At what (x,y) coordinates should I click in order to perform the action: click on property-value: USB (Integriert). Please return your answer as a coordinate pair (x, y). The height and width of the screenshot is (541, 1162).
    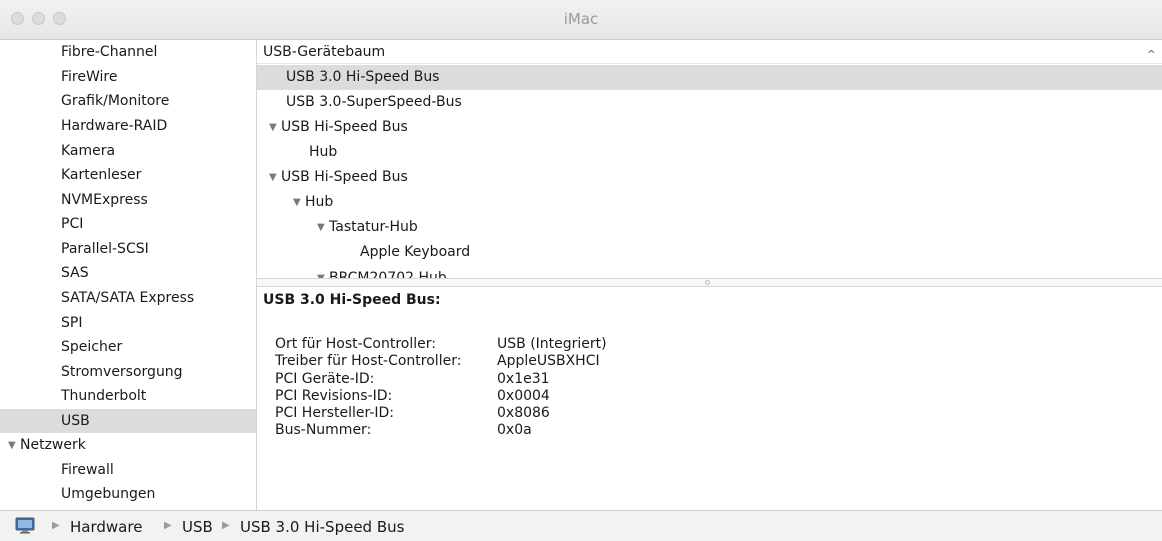
    Looking at the image, I should click on (552, 344).